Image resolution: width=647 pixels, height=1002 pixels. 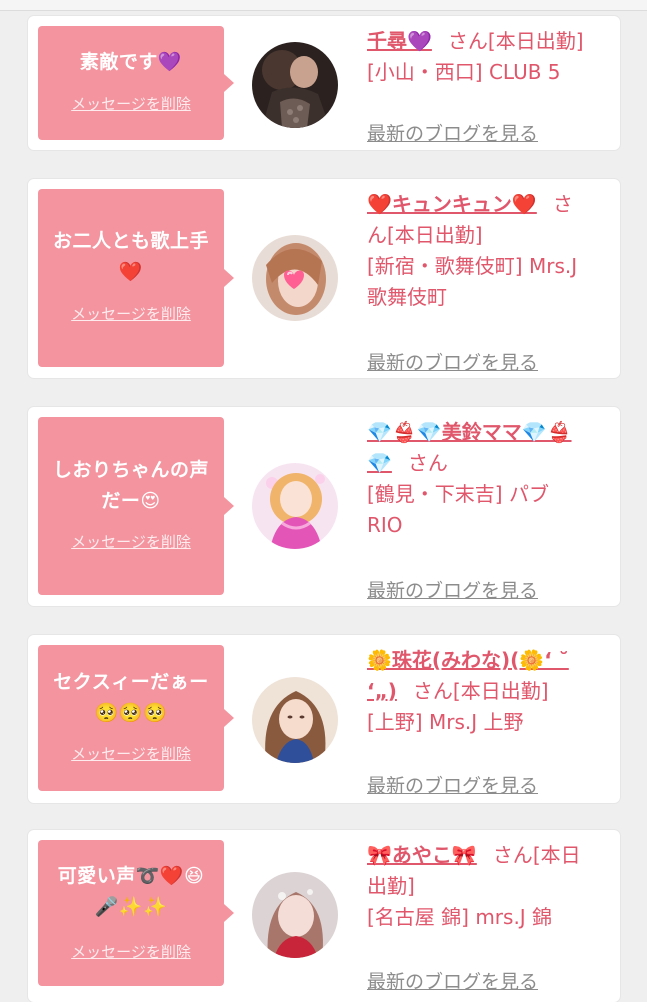 I want to click on message-text: しおりちゃんの声 だー😍, so click(x=130, y=485).